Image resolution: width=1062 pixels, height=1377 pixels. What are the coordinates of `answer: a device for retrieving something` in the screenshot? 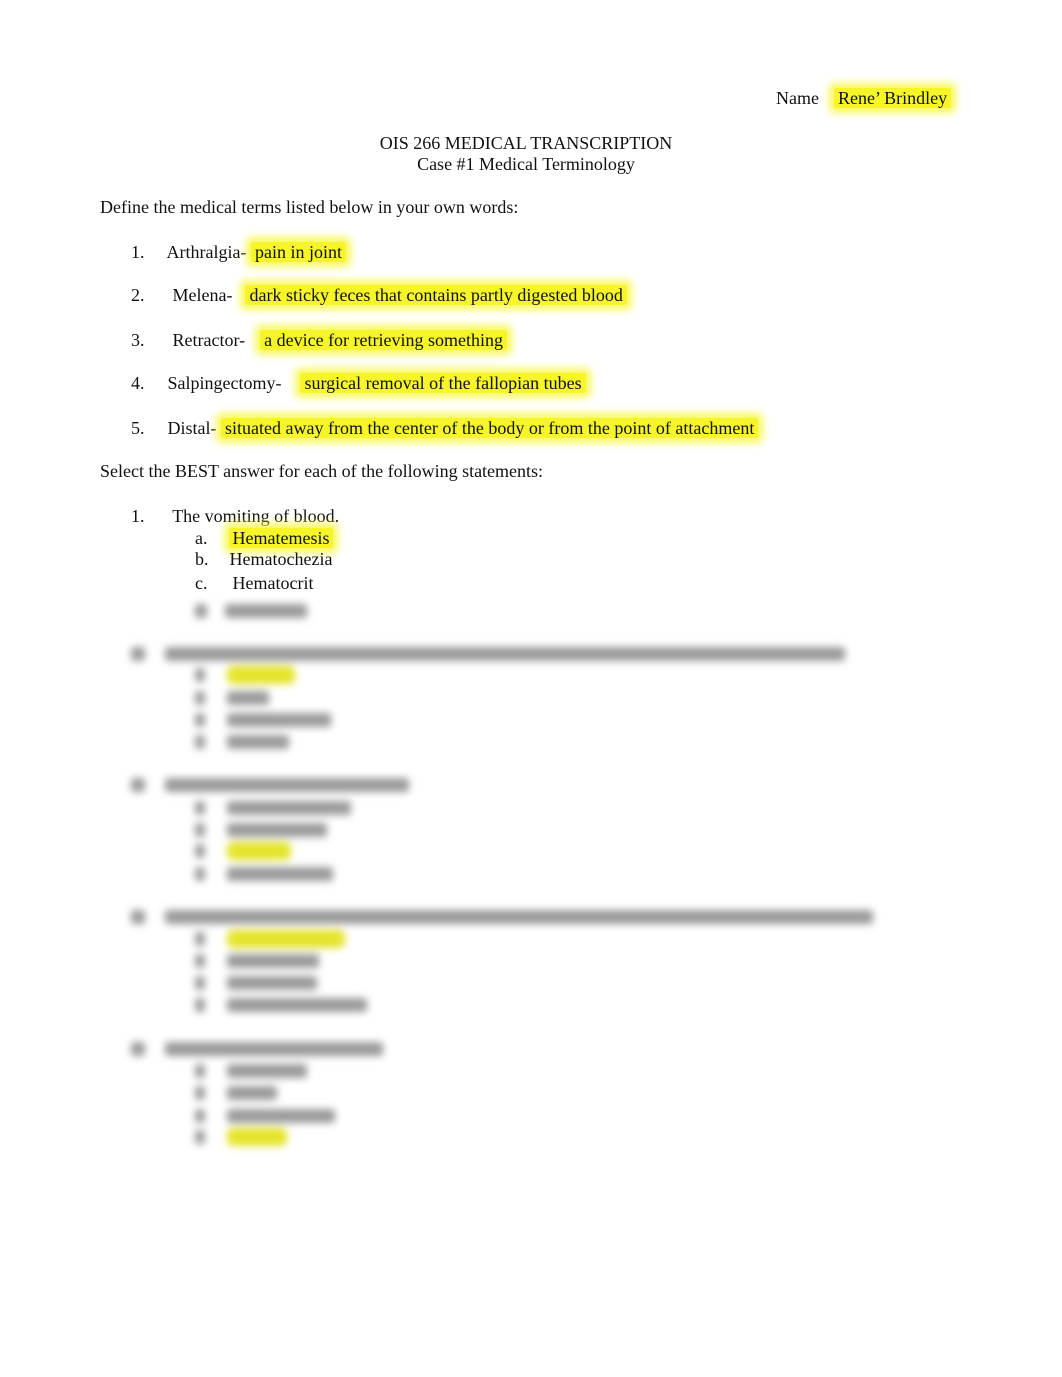 It's located at (384, 340).